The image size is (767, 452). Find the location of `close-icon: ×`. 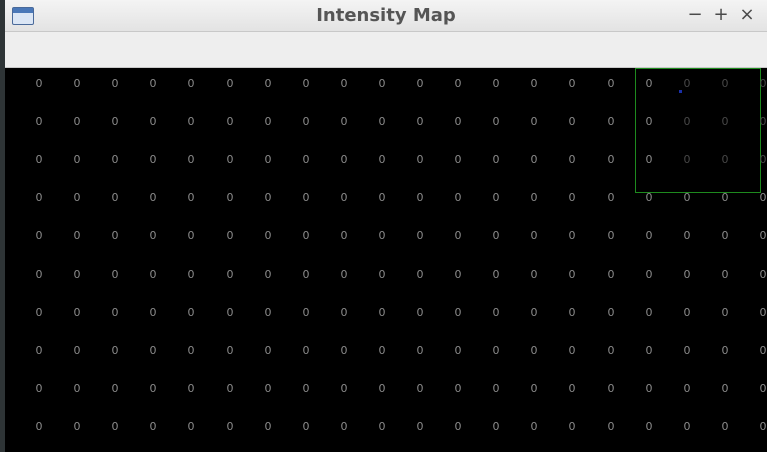

close-icon: × is located at coordinates (747, 15).